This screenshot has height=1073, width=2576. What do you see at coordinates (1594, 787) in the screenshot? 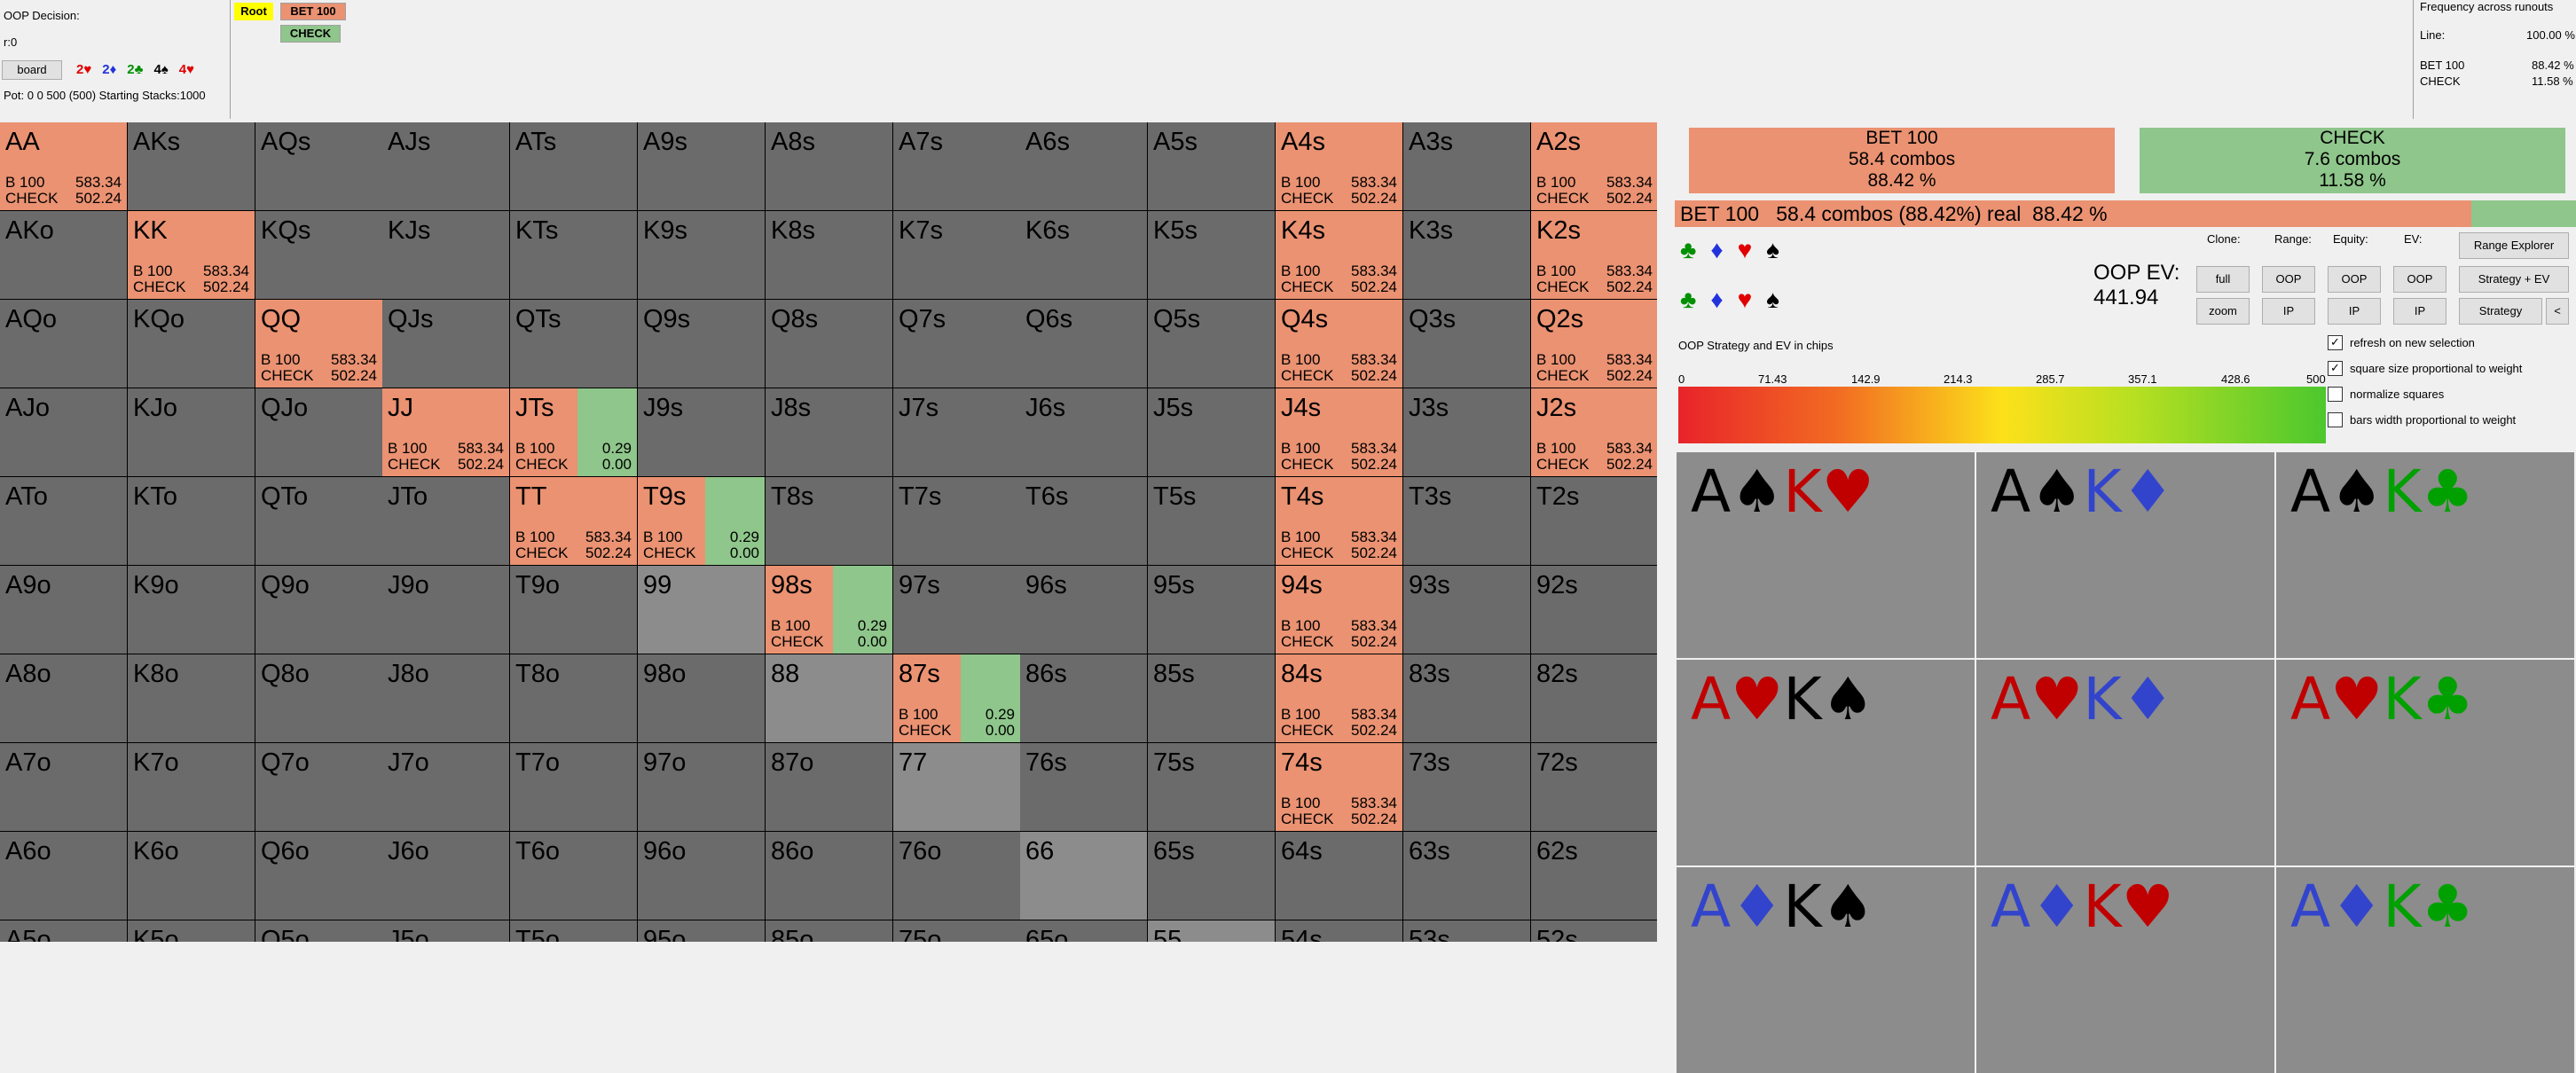
I see `hand-cell: 72s` at bounding box center [1594, 787].